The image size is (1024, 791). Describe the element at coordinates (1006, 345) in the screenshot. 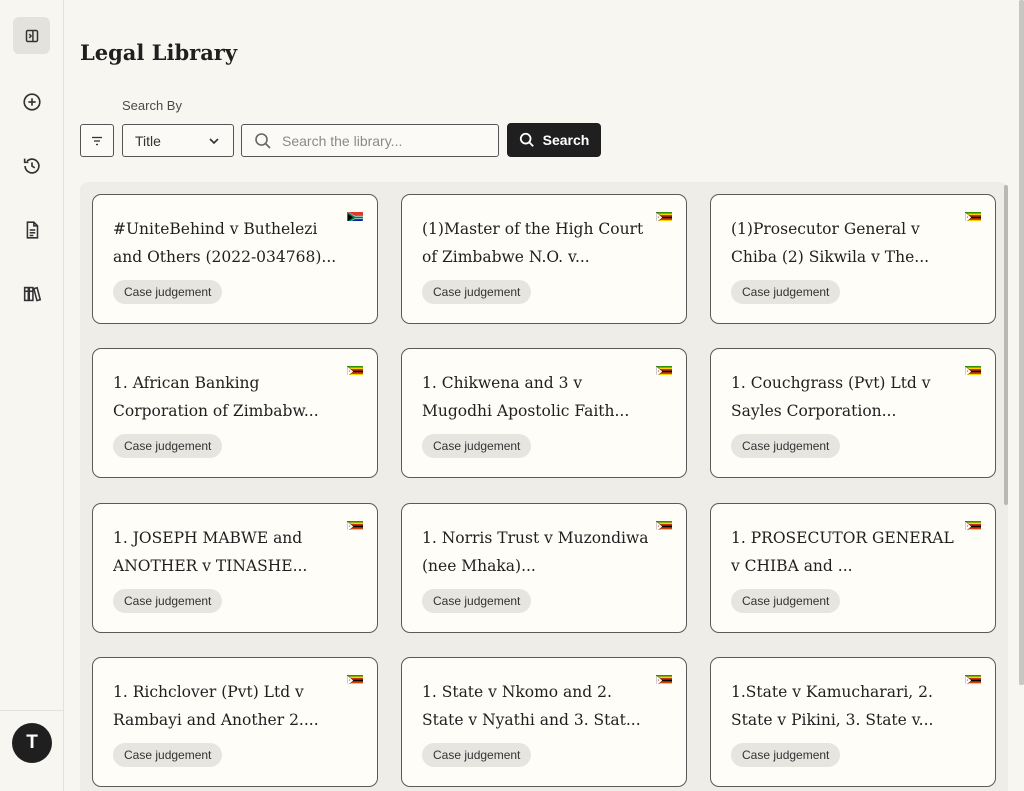

I see `results-scrollbar` at that location.